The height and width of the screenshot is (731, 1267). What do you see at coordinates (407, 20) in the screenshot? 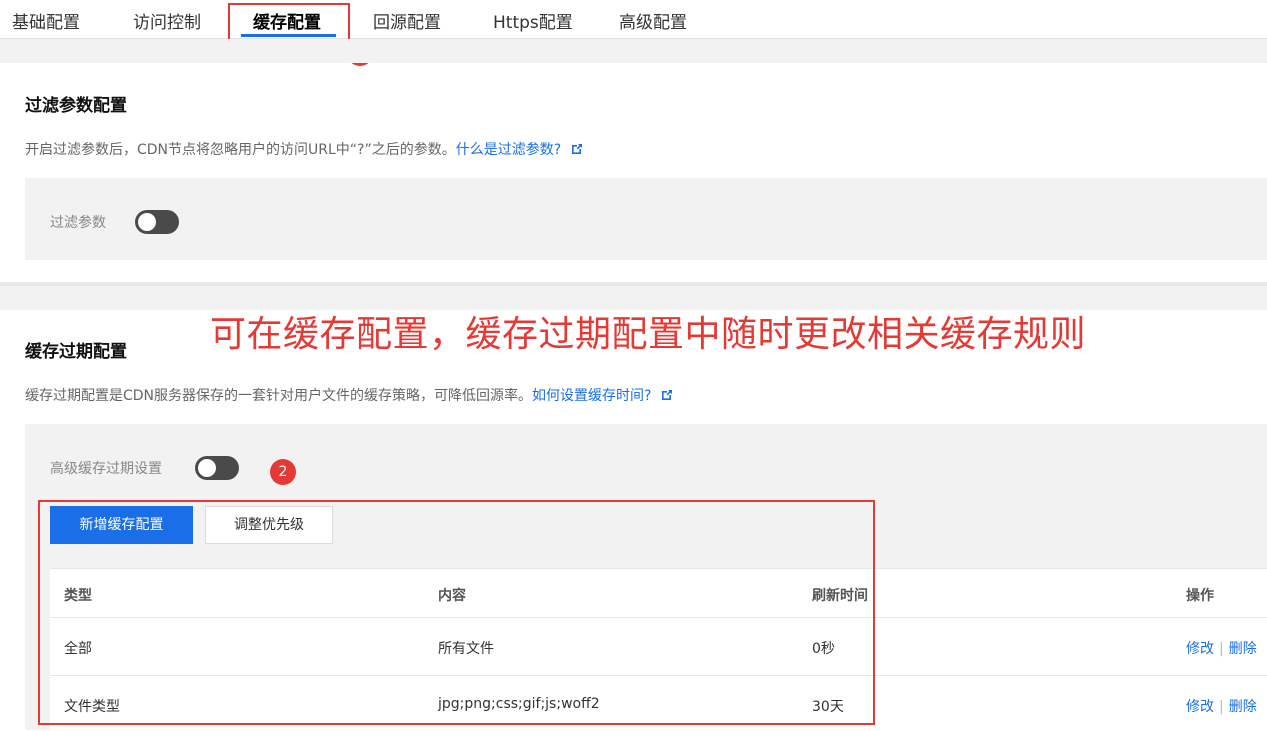
I see `tab-origin-config: 回源配置` at bounding box center [407, 20].